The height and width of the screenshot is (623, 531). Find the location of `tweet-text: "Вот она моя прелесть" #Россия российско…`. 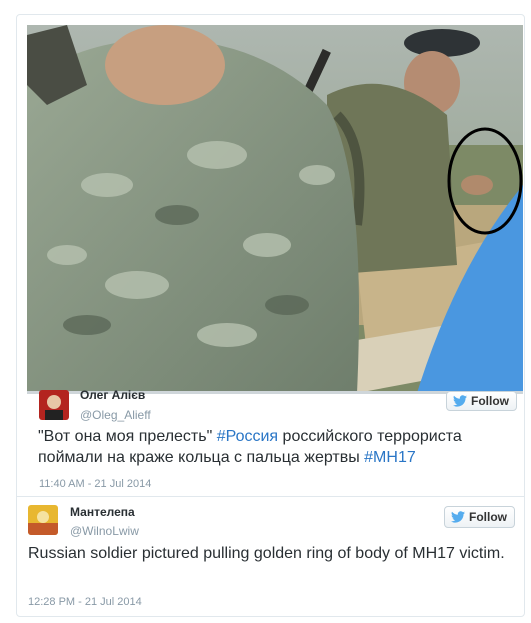

tweet-text: "Вот она моя прелесть" #Россия российско… is located at coordinates (273, 447).